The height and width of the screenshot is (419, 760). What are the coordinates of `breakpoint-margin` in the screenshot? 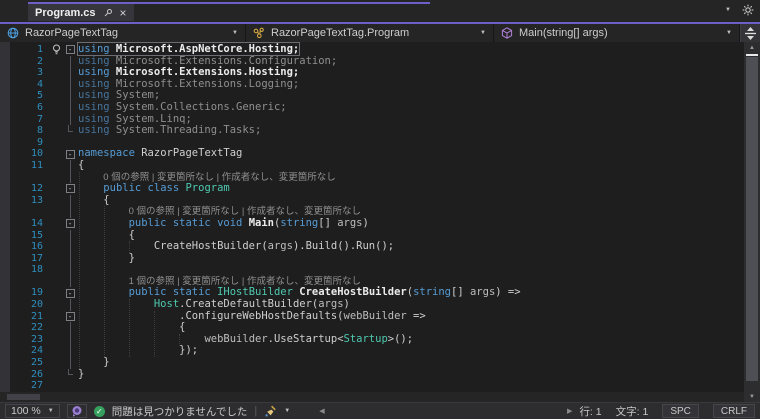 It's located at (5, 217).